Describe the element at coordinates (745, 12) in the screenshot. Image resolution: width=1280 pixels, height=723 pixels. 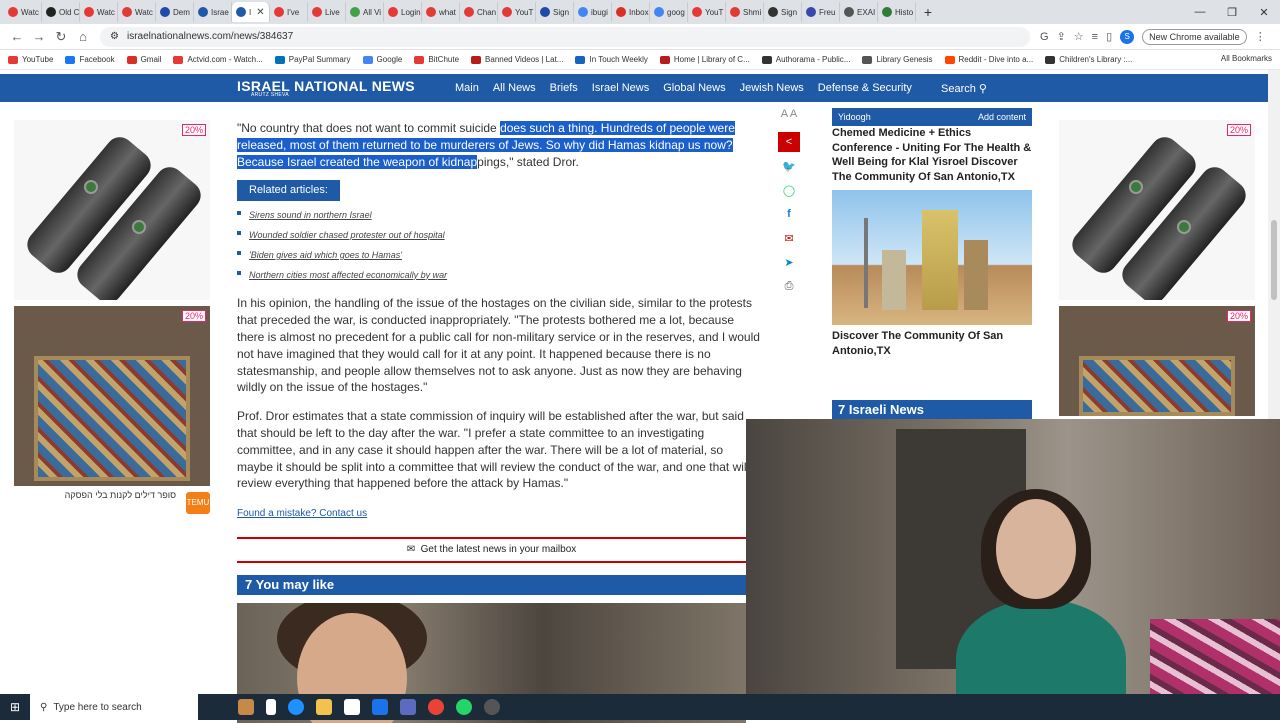
I see `browser-tab: Shmi` at that location.